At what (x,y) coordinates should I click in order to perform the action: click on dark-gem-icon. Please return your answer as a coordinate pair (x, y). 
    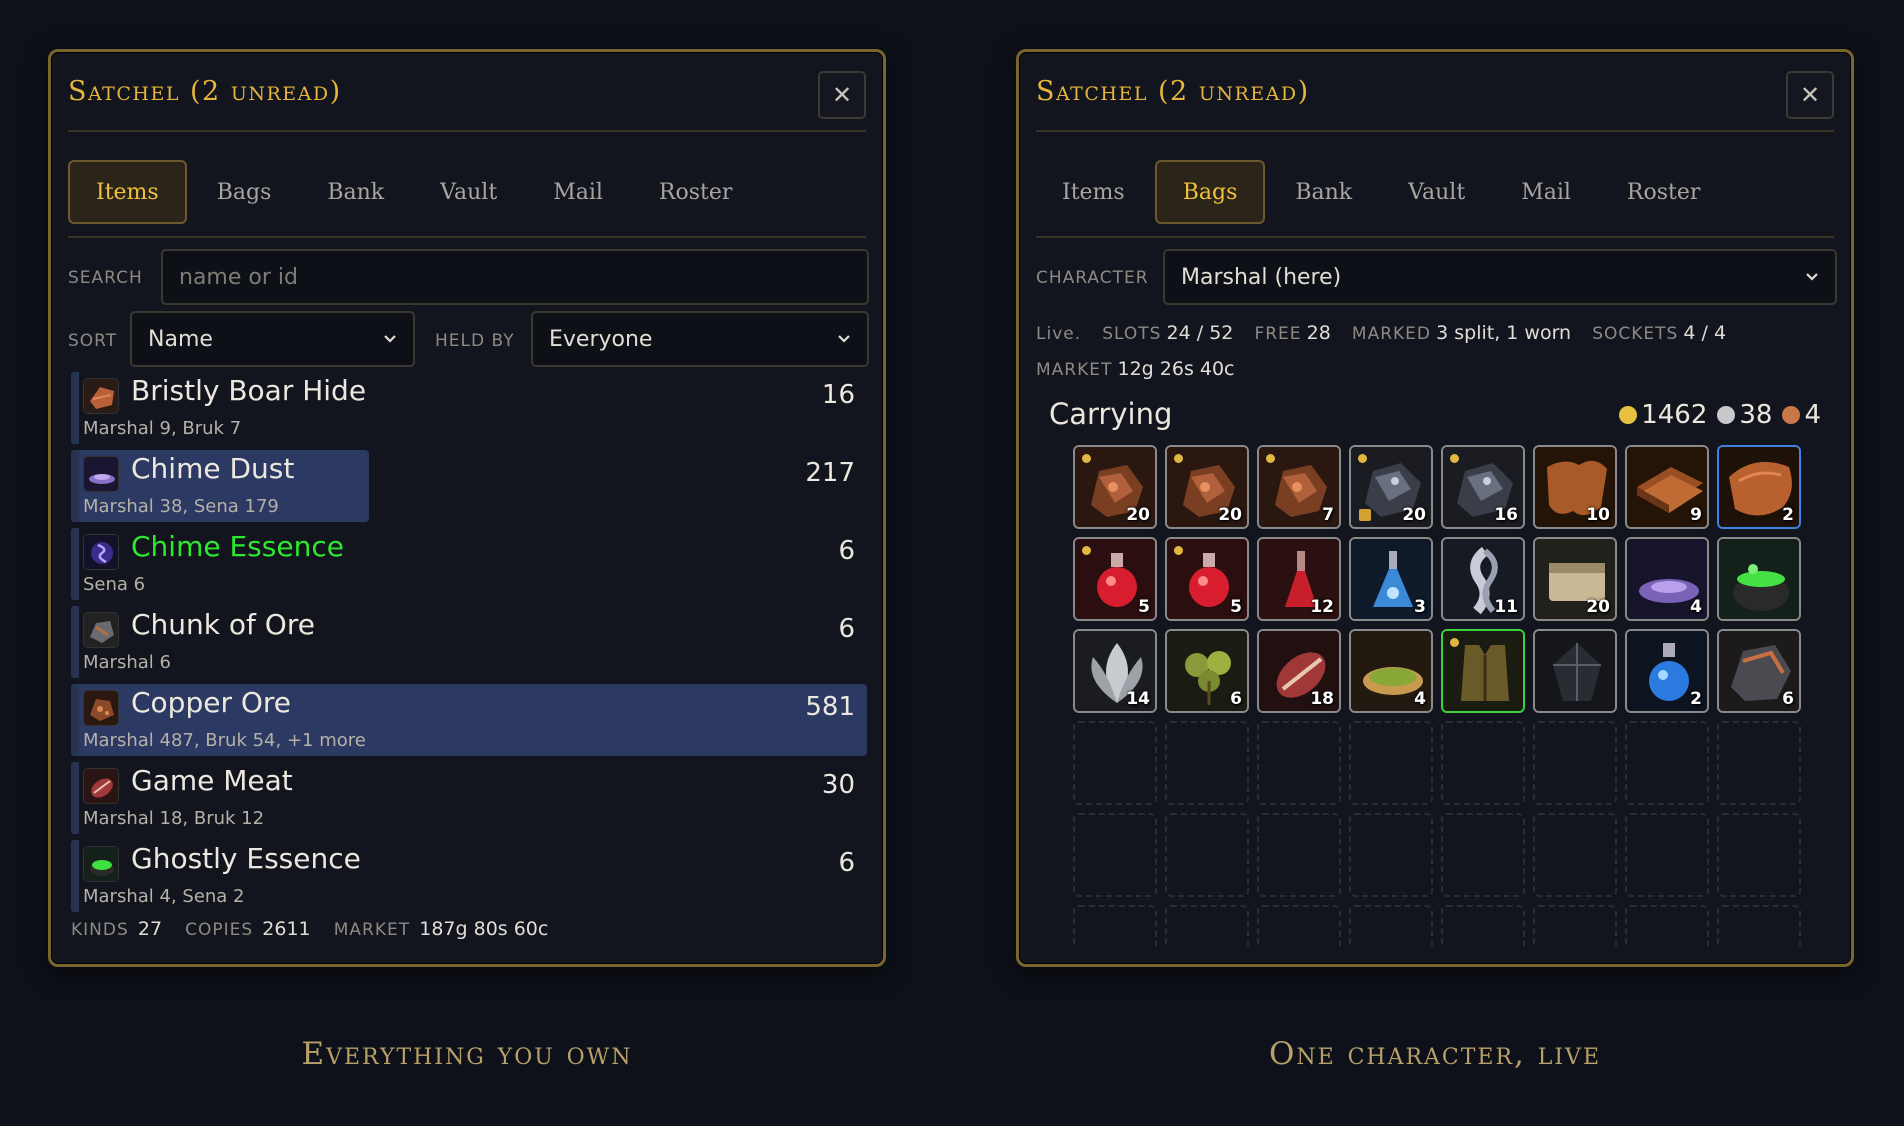
    Looking at the image, I should click on (1575, 671).